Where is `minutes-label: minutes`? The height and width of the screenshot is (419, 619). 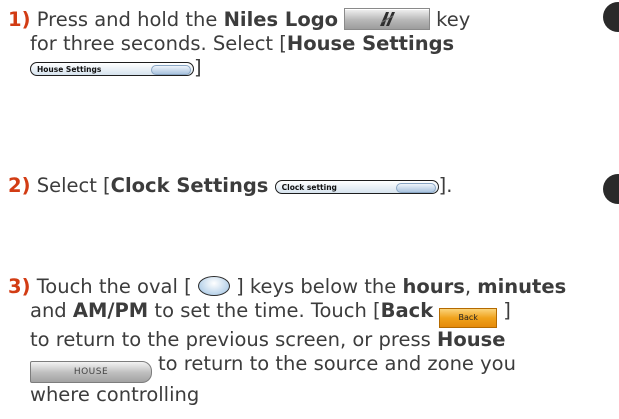 minutes-label: minutes is located at coordinates (522, 286).